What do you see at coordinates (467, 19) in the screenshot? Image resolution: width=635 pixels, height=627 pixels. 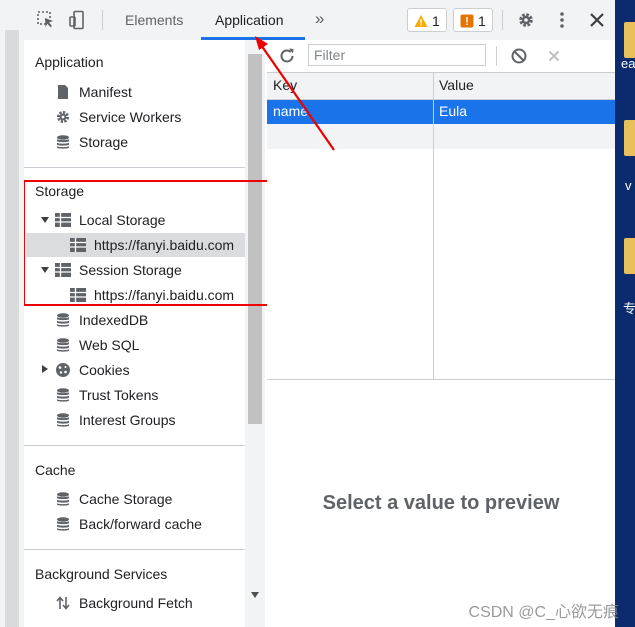 I see `issue-icon` at bounding box center [467, 19].